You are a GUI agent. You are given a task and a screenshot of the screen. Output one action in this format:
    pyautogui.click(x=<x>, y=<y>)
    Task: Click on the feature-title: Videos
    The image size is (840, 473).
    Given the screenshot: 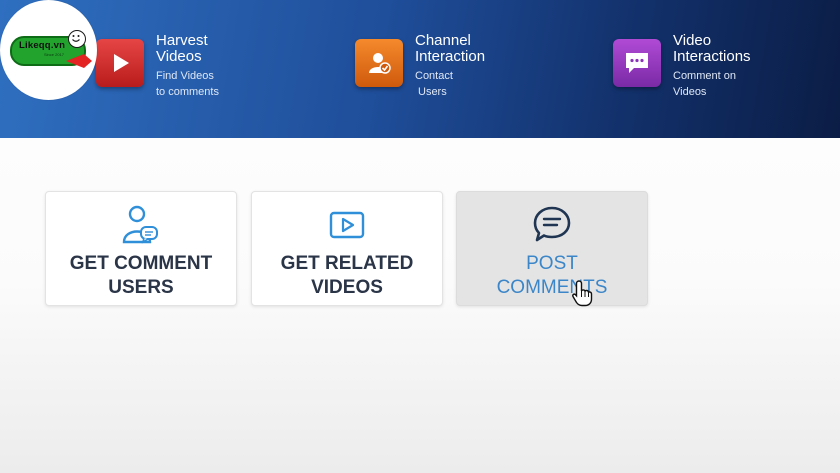 What is the action you would take?
    pyautogui.click(x=179, y=56)
    